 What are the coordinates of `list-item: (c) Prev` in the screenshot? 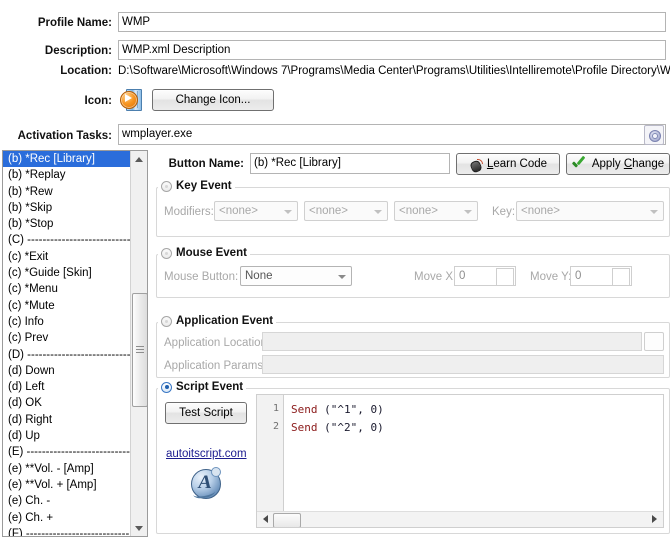 It's located at (67, 338).